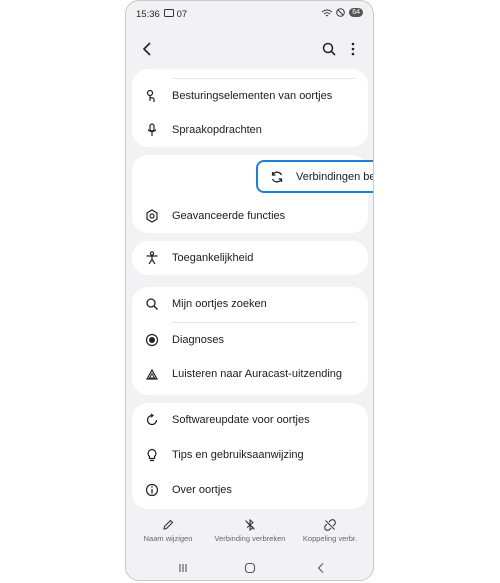 Image resolution: width=500 pixels, height=583 pixels. Describe the element at coordinates (152, 419) in the screenshot. I see `update-icon` at that location.